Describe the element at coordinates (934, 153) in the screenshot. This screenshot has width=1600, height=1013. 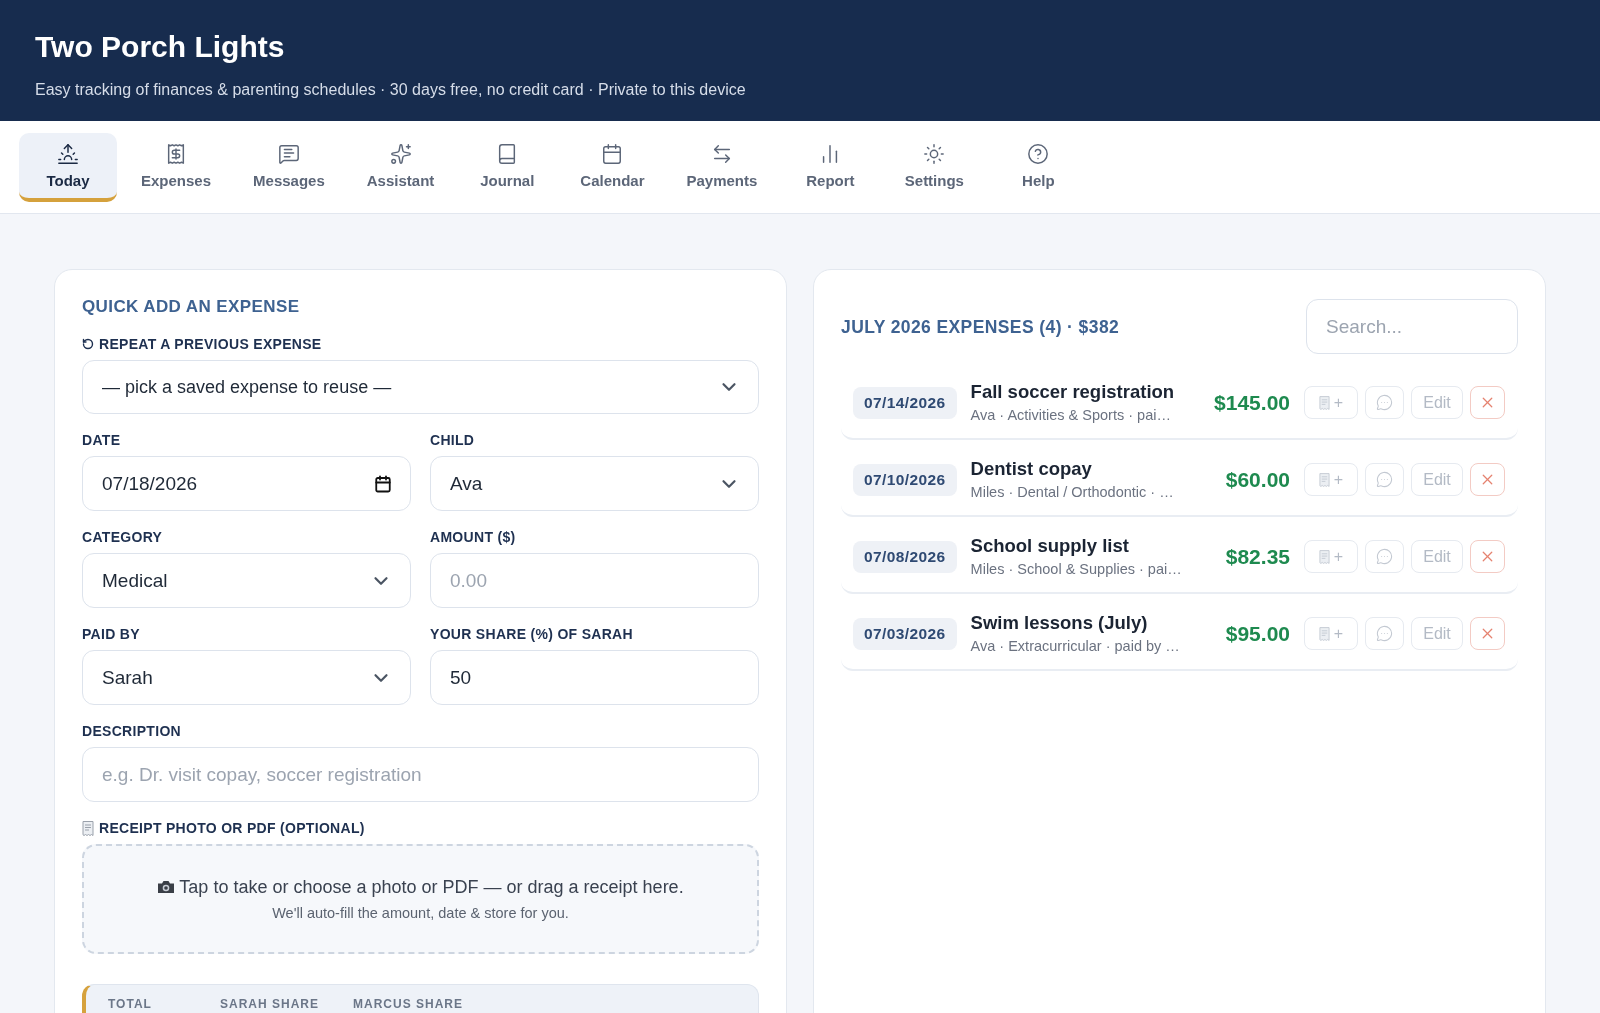
I see `sun-icon` at that location.